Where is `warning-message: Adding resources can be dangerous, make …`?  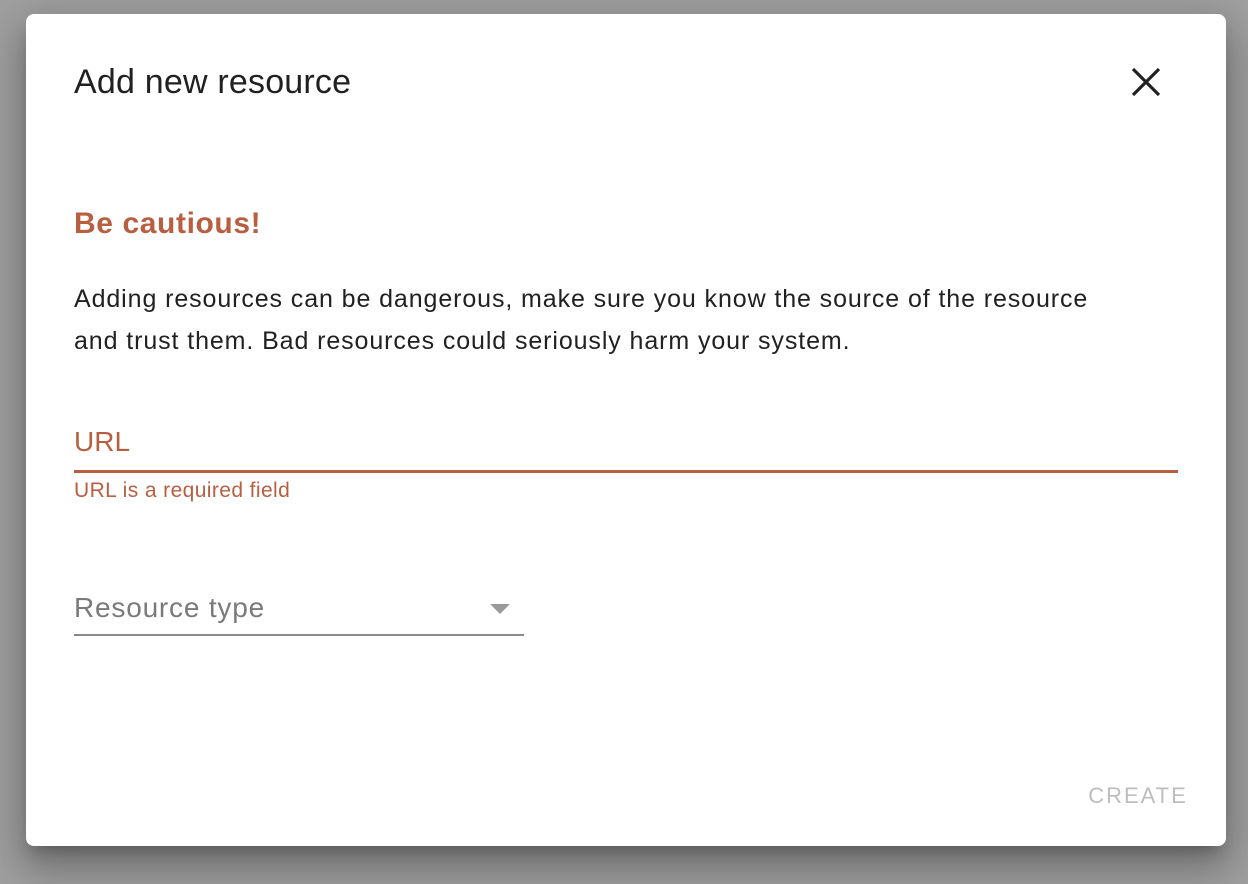 warning-message: Adding resources can be dangerous, make … is located at coordinates (581, 320).